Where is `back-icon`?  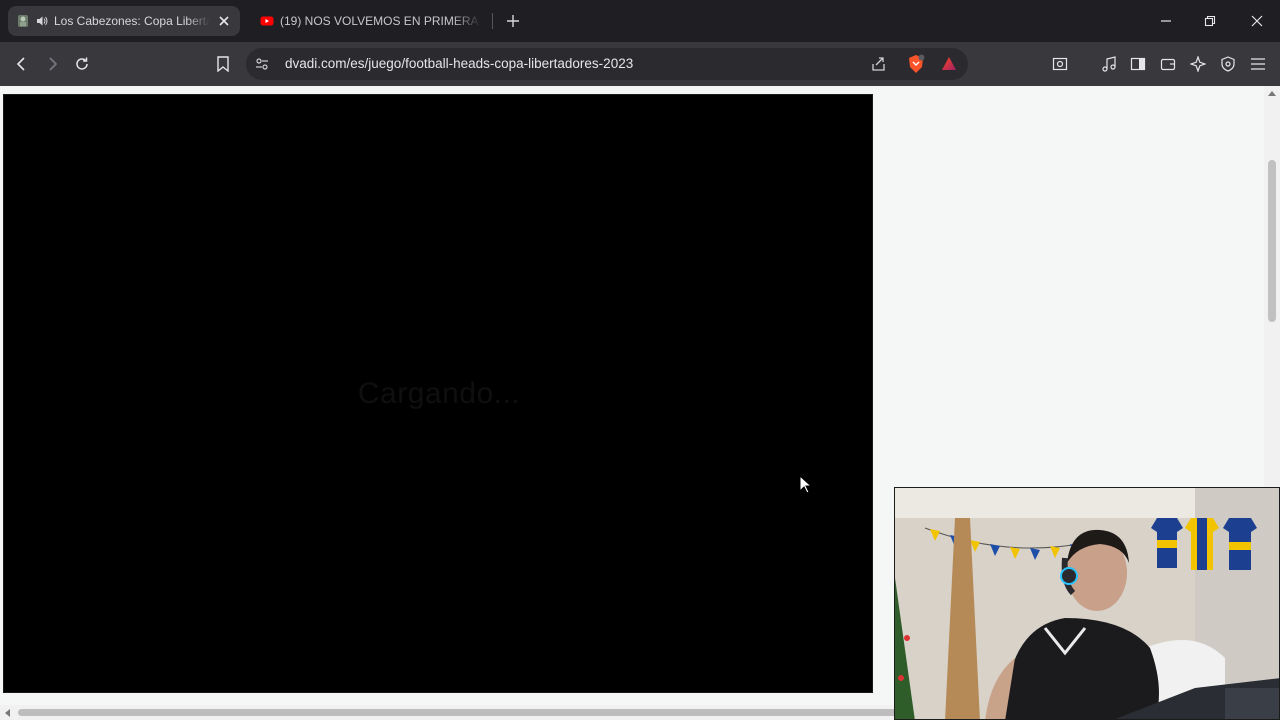
back-icon is located at coordinates (20, 64).